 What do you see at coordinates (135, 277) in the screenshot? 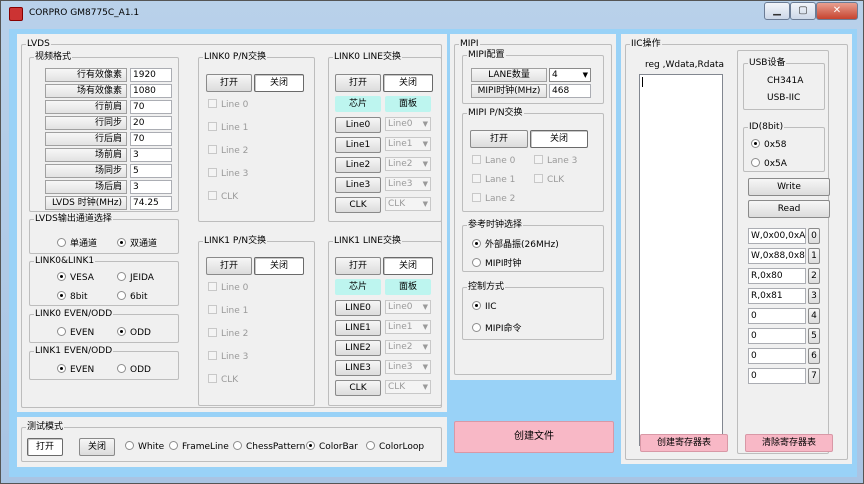
I see `jeida-radio: JEIDA` at bounding box center [135, 277].